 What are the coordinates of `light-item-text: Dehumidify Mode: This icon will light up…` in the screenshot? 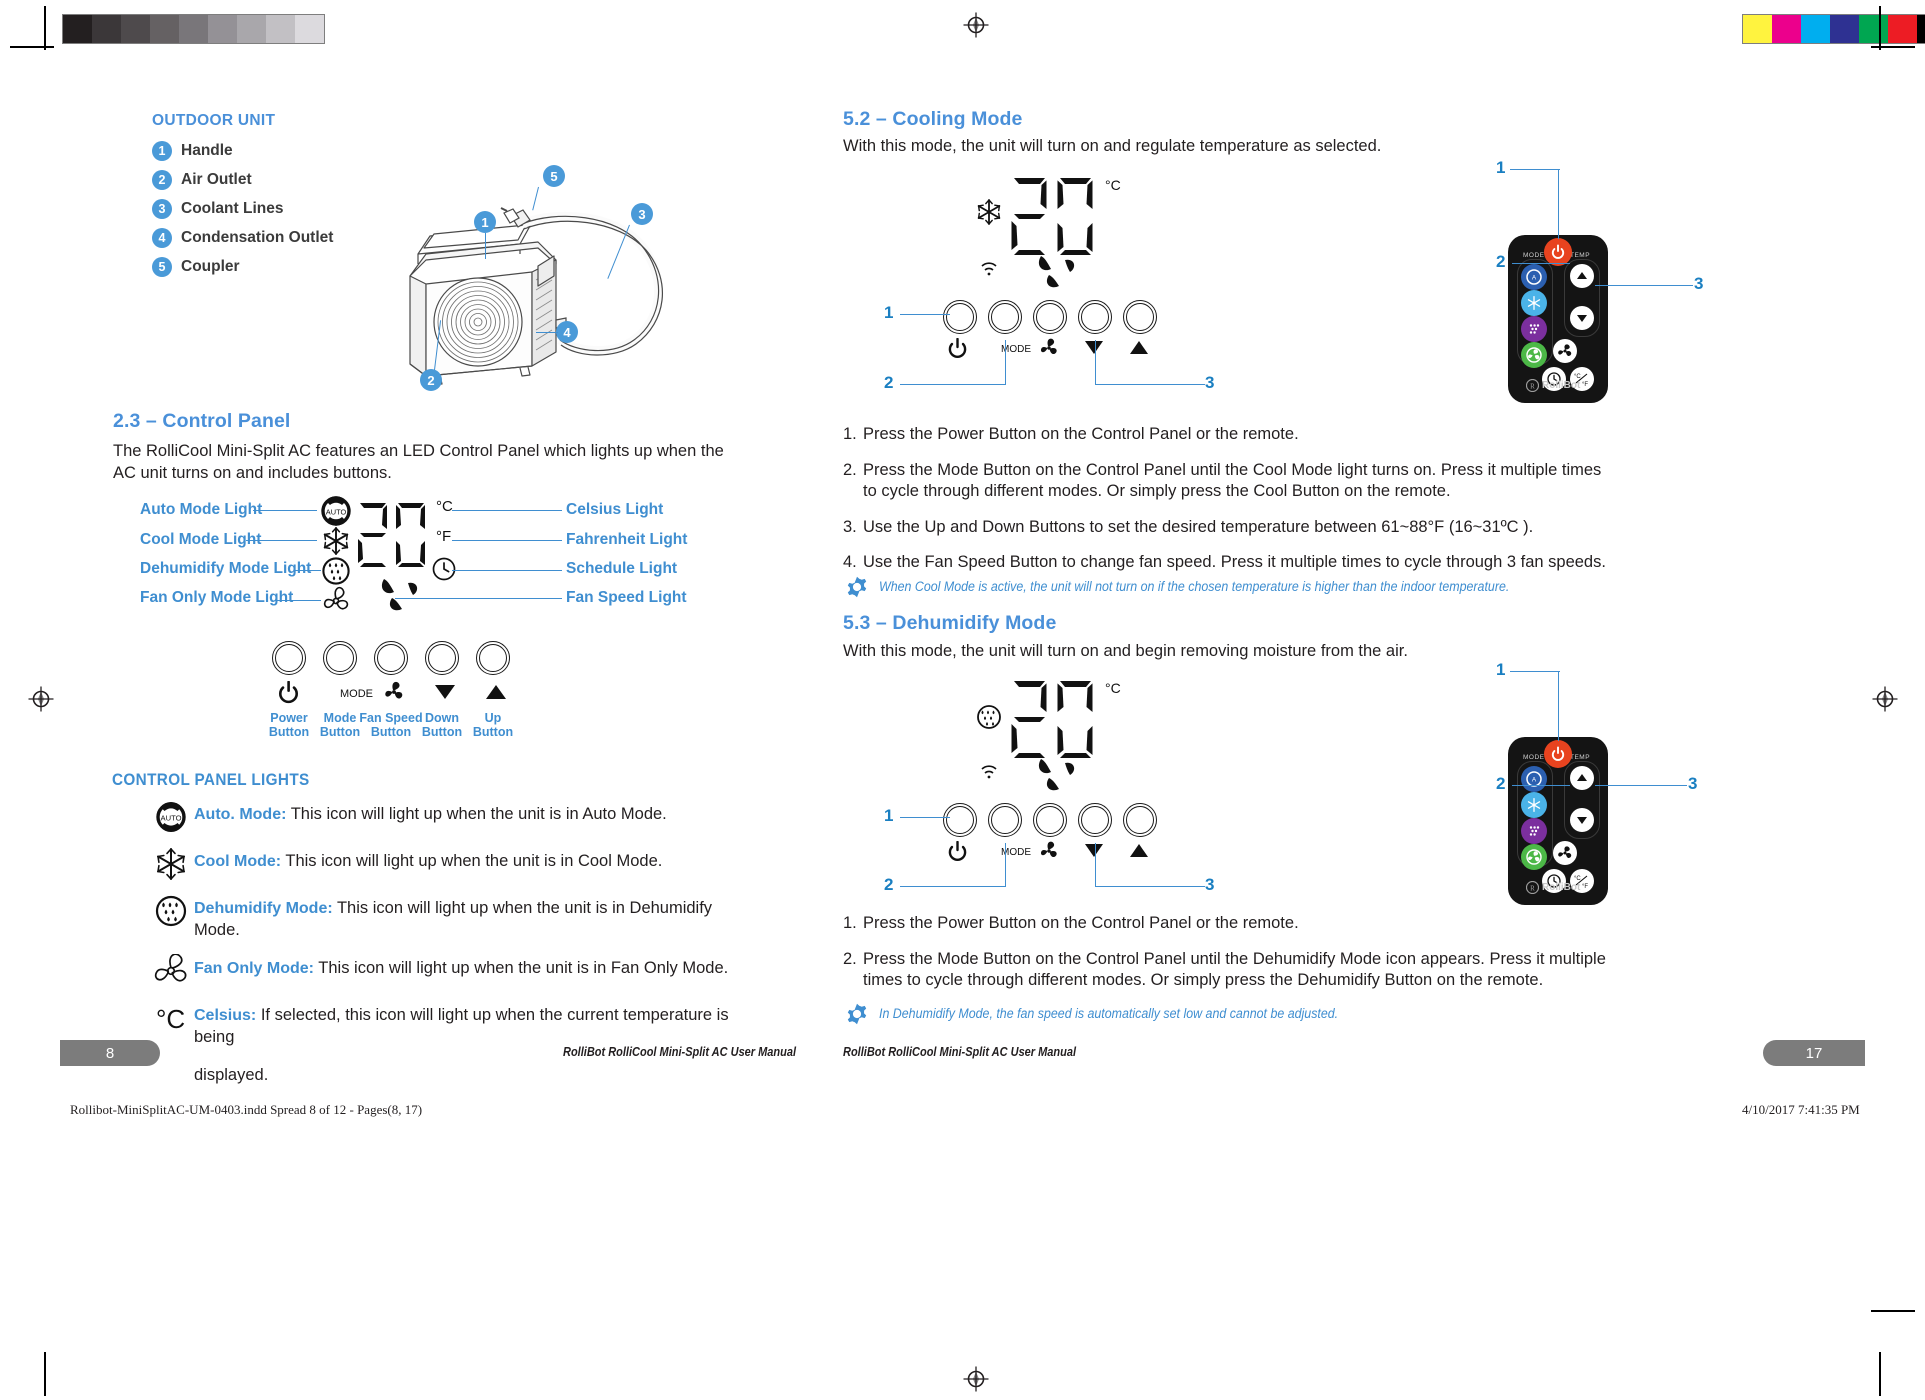 It's located at (471, 917).